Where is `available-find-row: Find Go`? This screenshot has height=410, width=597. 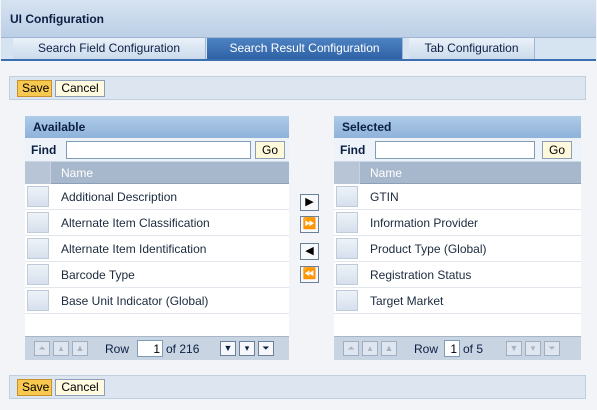
available-find-row: Find Go is located at coordinates (157, 150).